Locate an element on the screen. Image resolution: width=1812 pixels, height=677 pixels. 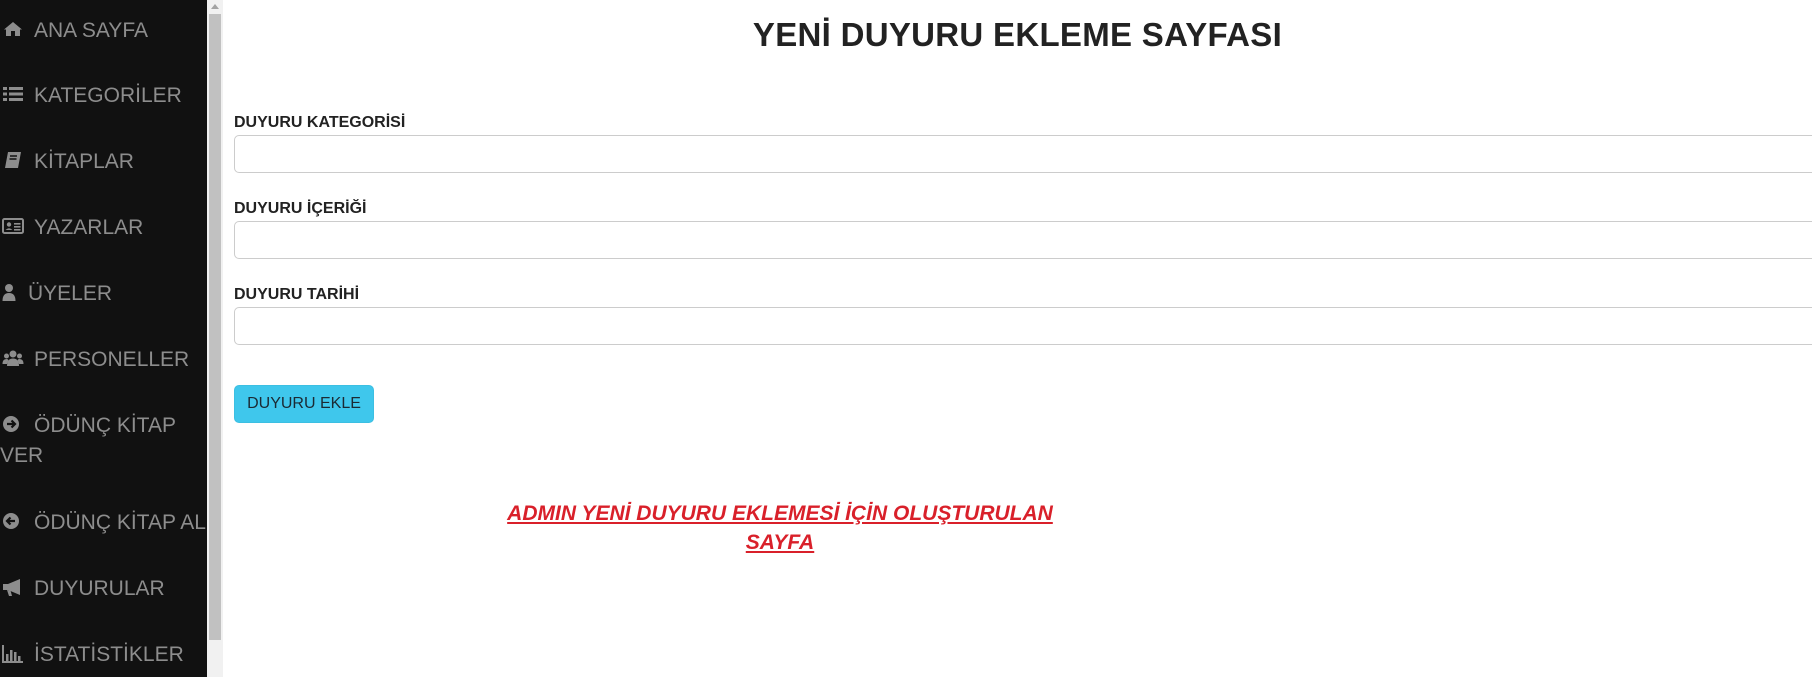
sidebar-item-kitaplar: KİTAPLAR is located at coordinates (103, 162).